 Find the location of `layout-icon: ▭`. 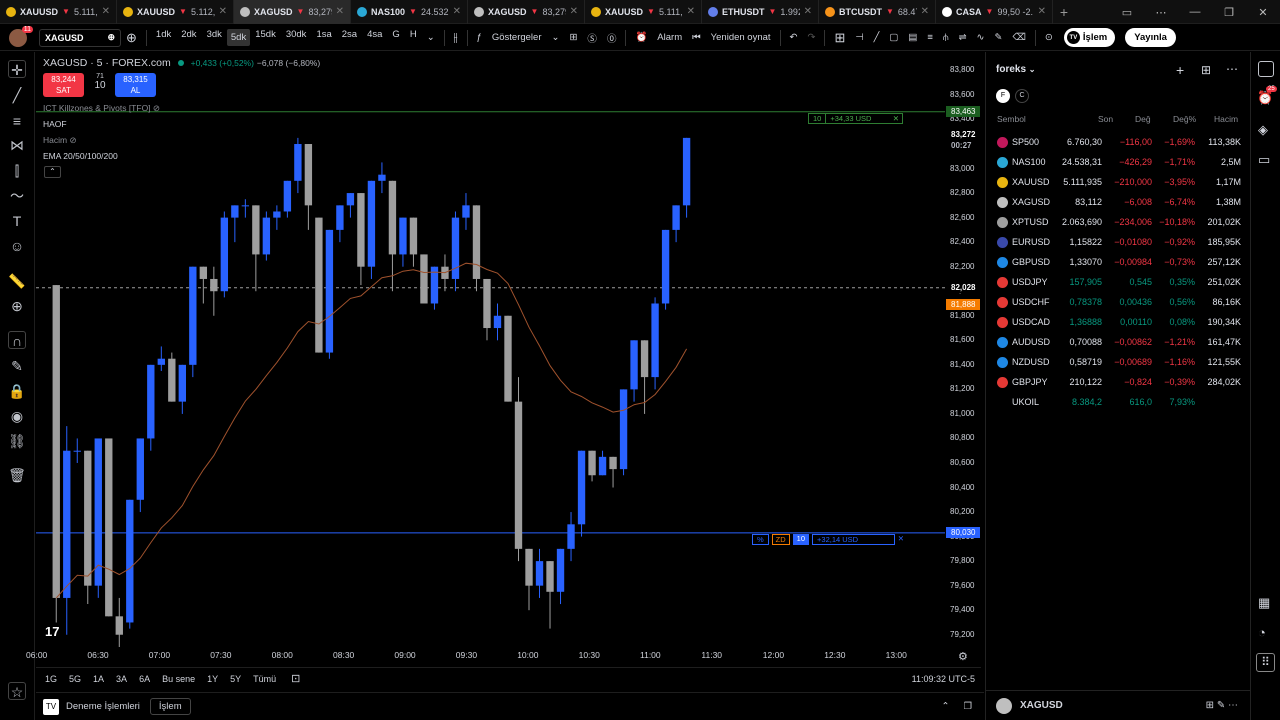

layout-icon: ▭ is located at coordinates (1127, 12).